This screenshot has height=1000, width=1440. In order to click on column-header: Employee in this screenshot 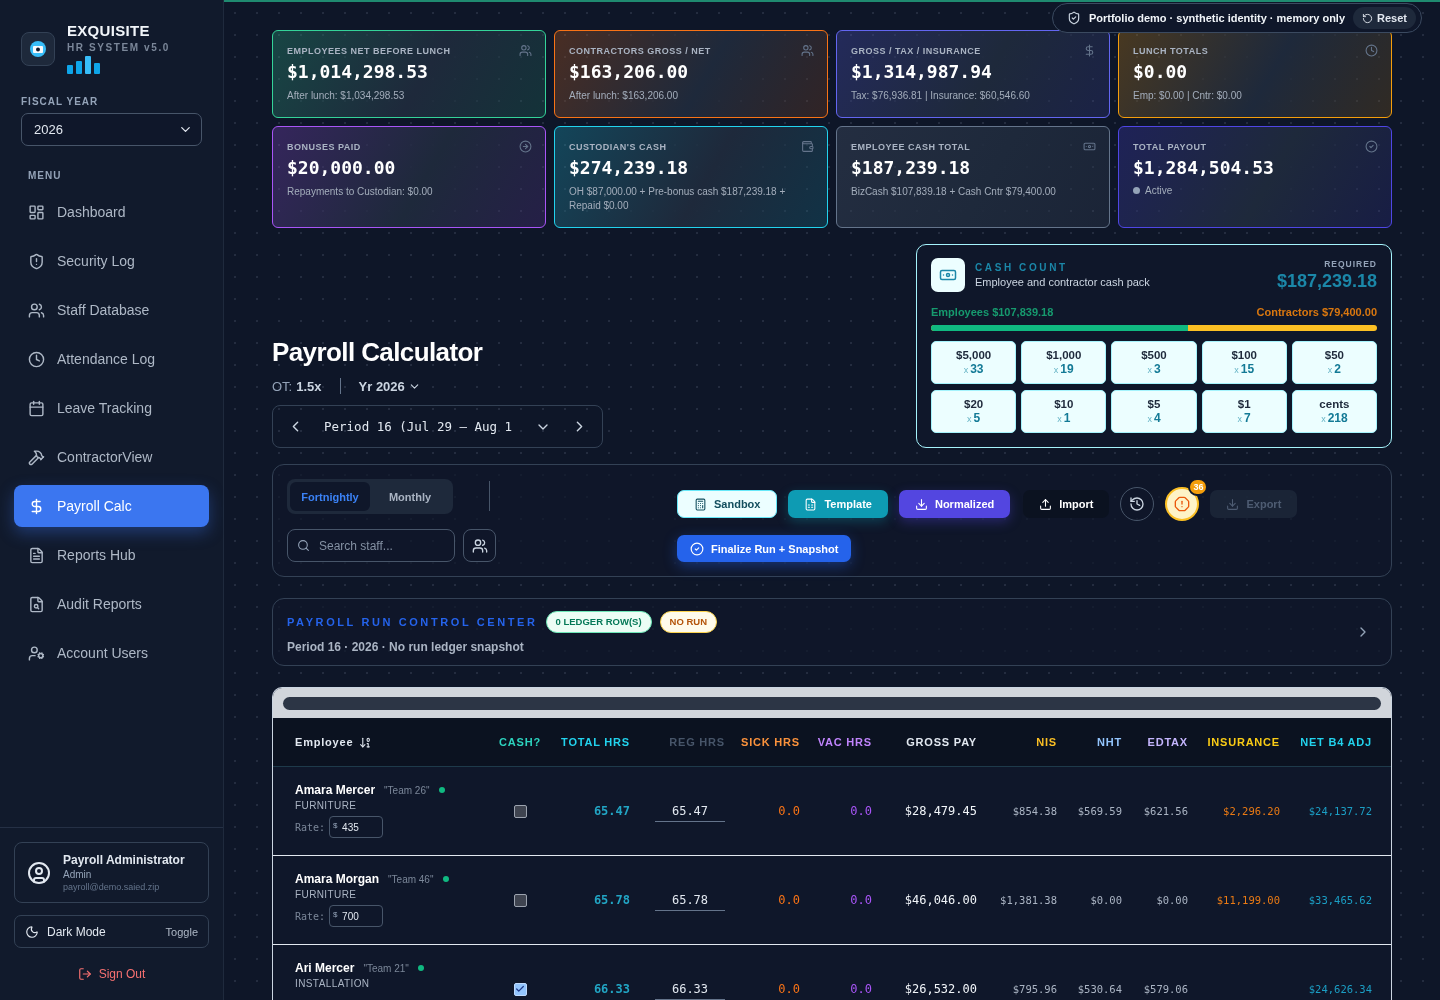, I will do `click(395, 742)`.